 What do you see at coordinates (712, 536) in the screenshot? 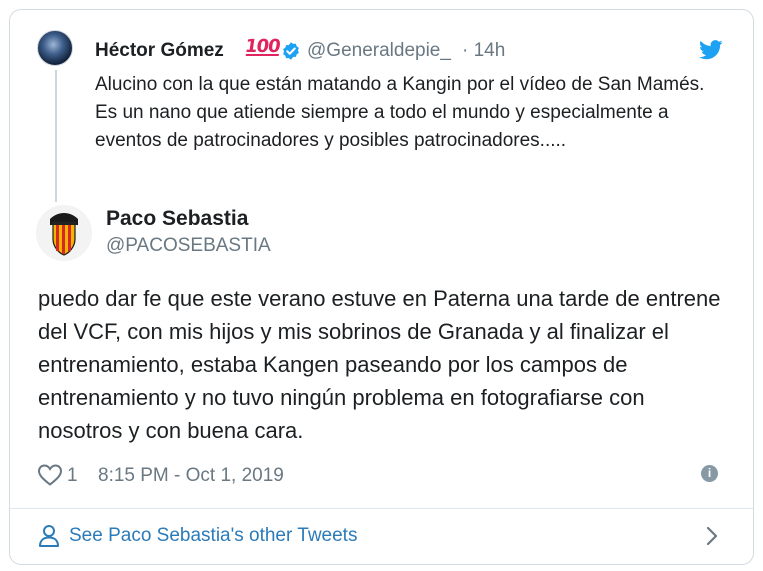
I see `chevron-right-icon` at bounding box center [712, 536].